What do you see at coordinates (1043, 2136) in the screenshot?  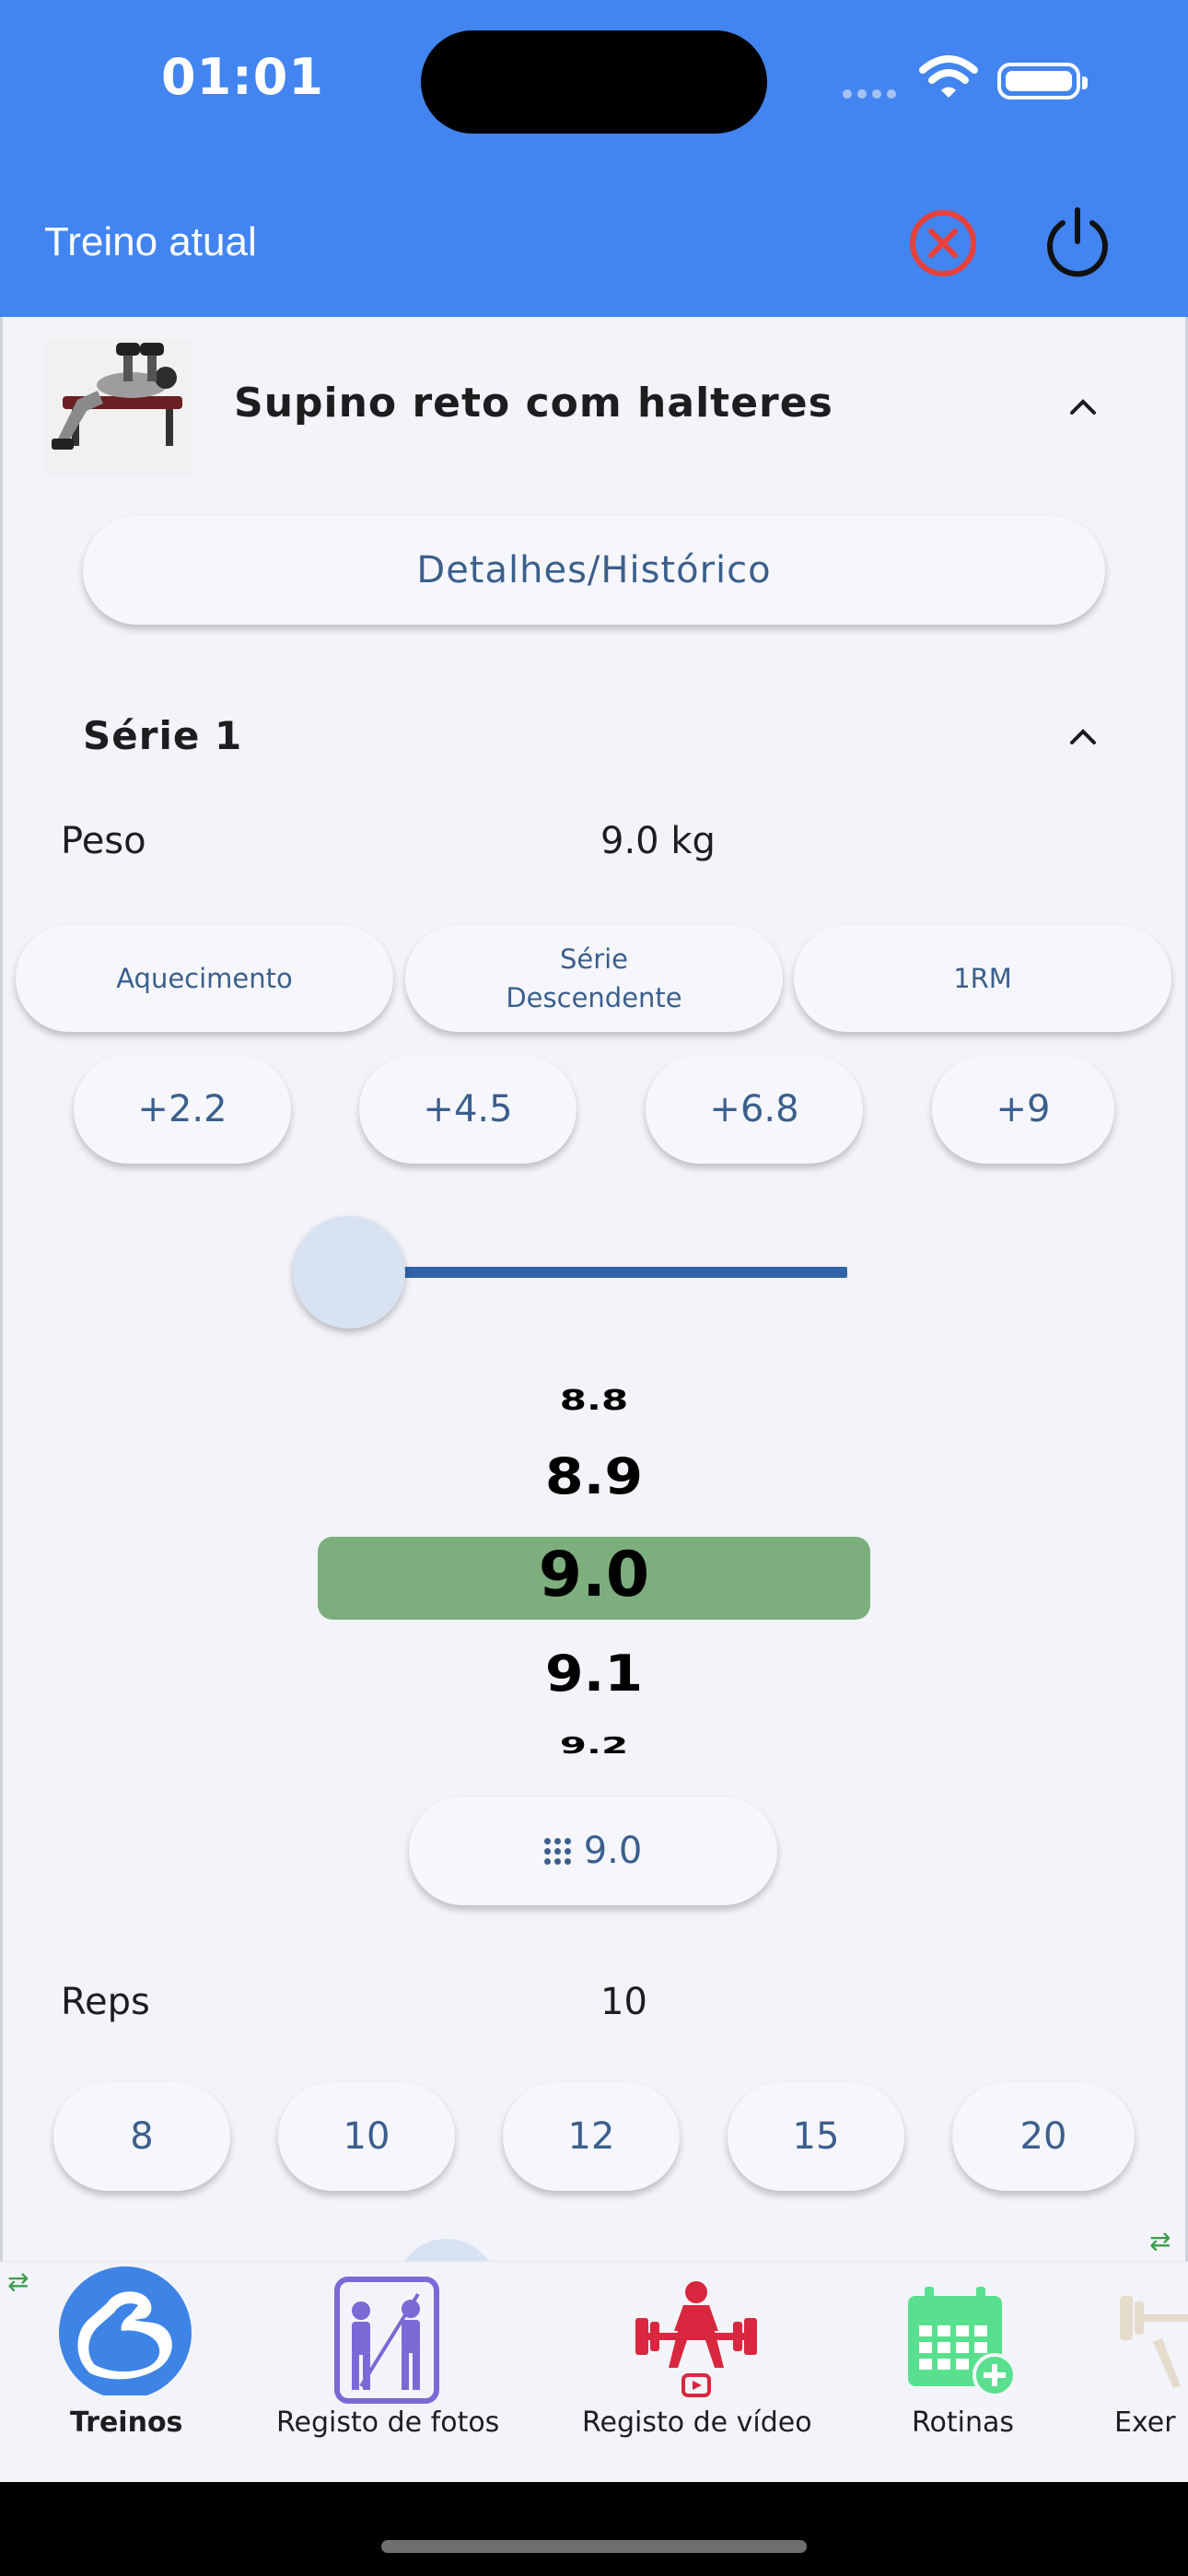 I see `reps-option-button: 20` at bounding box center [1043, 2136].